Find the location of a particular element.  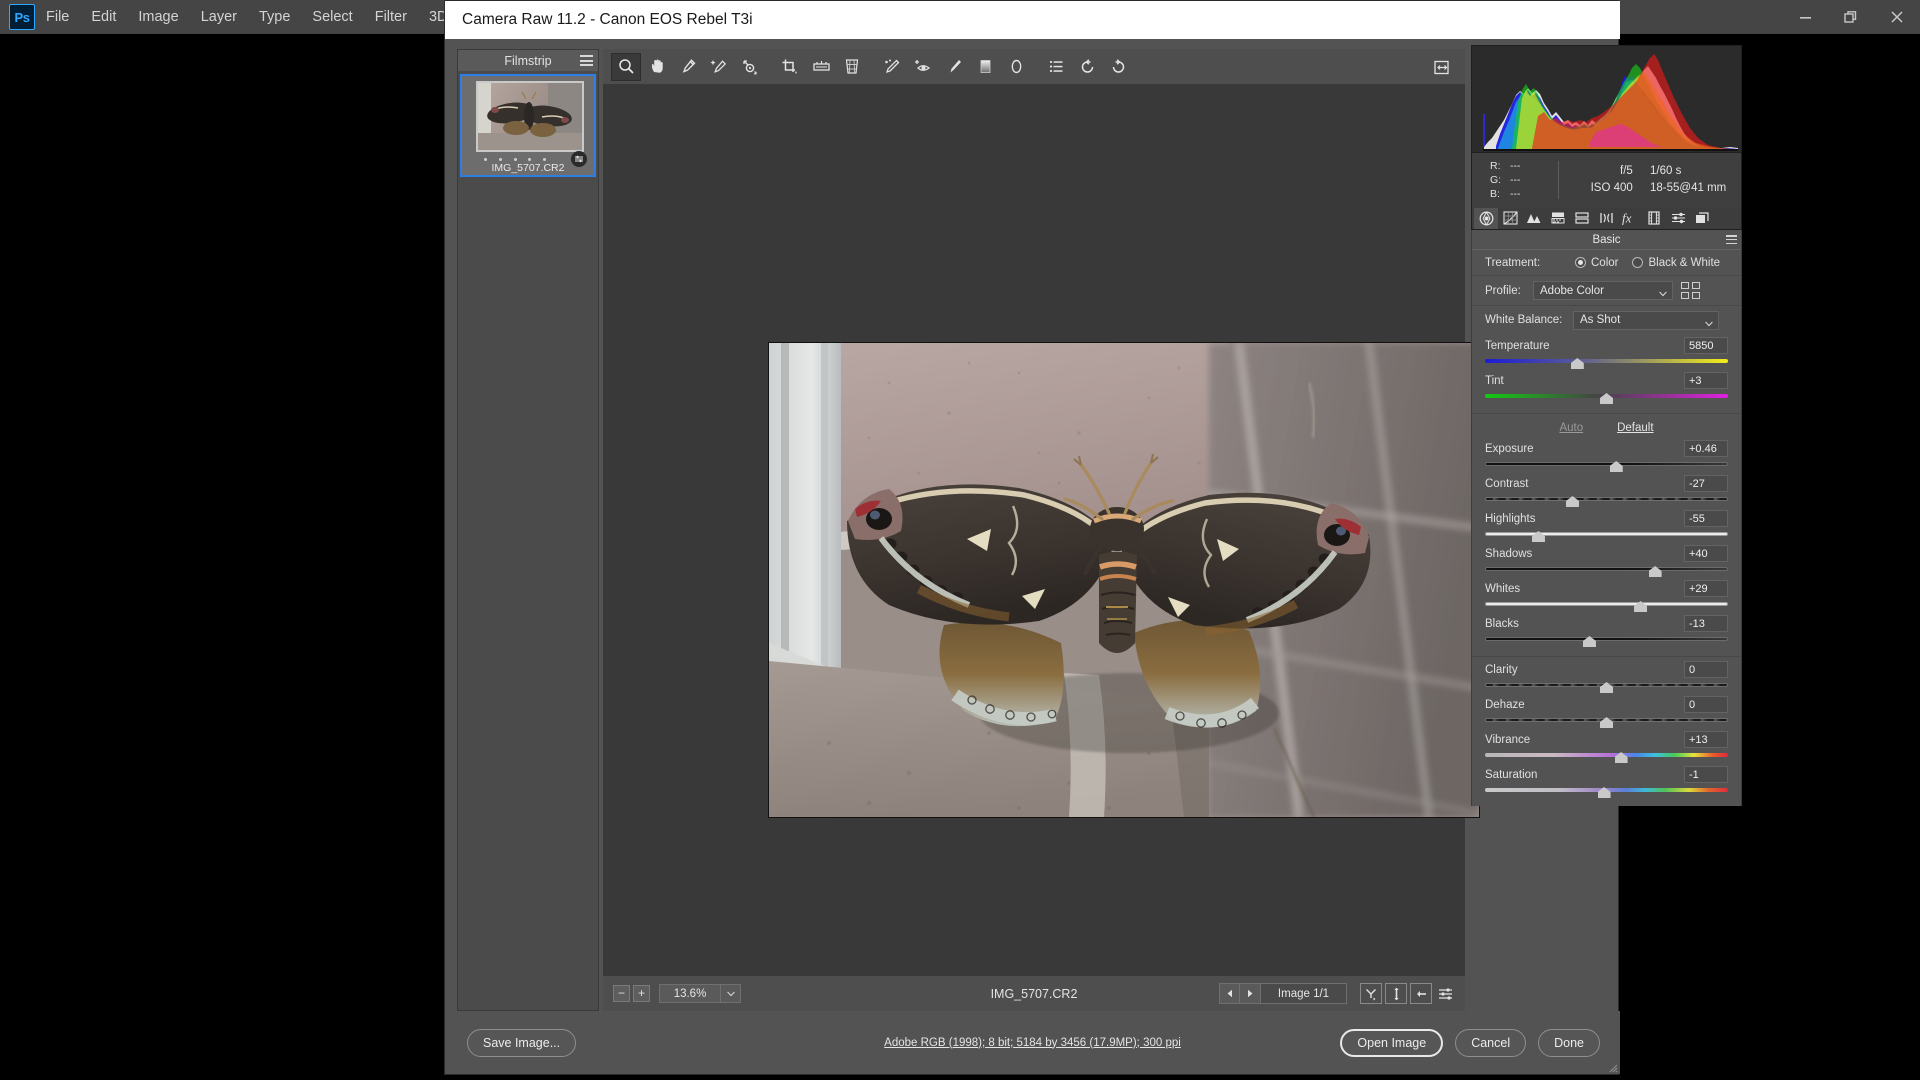

slider-contrast: Contrast -27 is located at coordinates (1606, 490).